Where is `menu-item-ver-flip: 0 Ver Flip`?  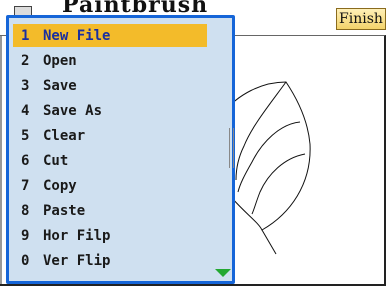 menu-item-ver-flip: 0 Ver Flip is located at coordinates (110, 260).